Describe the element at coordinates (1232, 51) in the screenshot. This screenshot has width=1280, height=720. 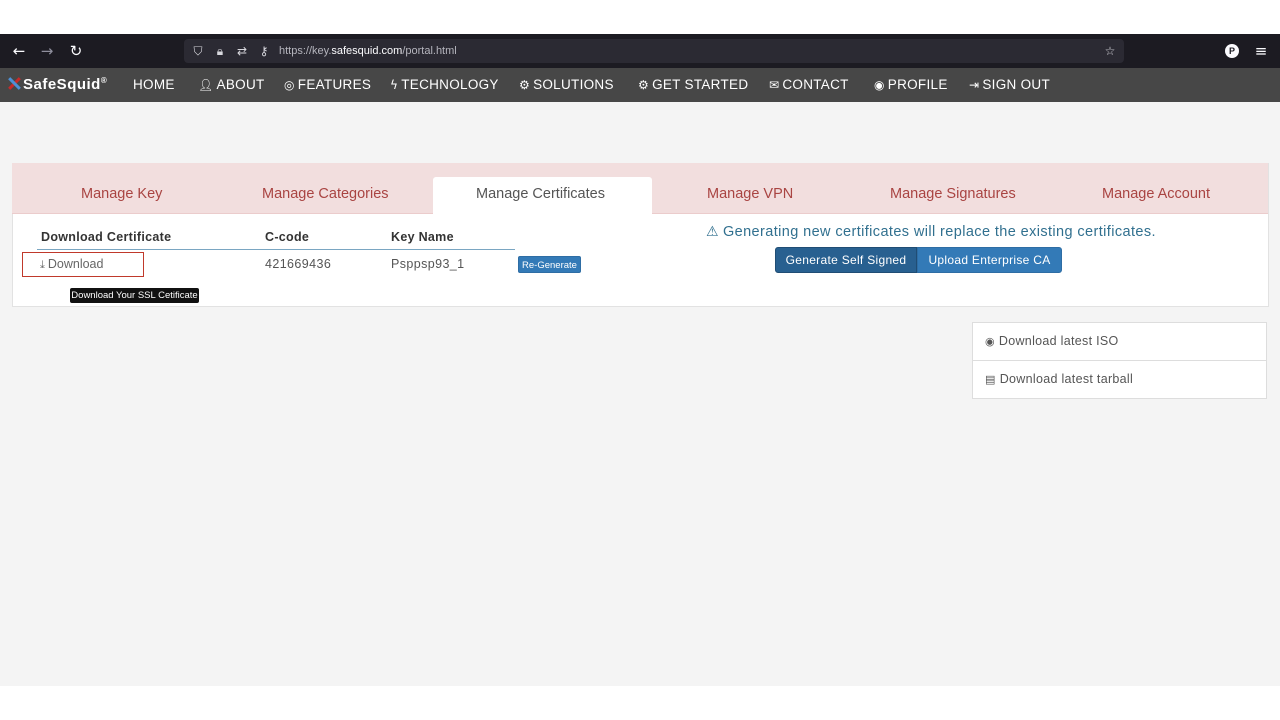
I see `profile-avatar: P` at that location.